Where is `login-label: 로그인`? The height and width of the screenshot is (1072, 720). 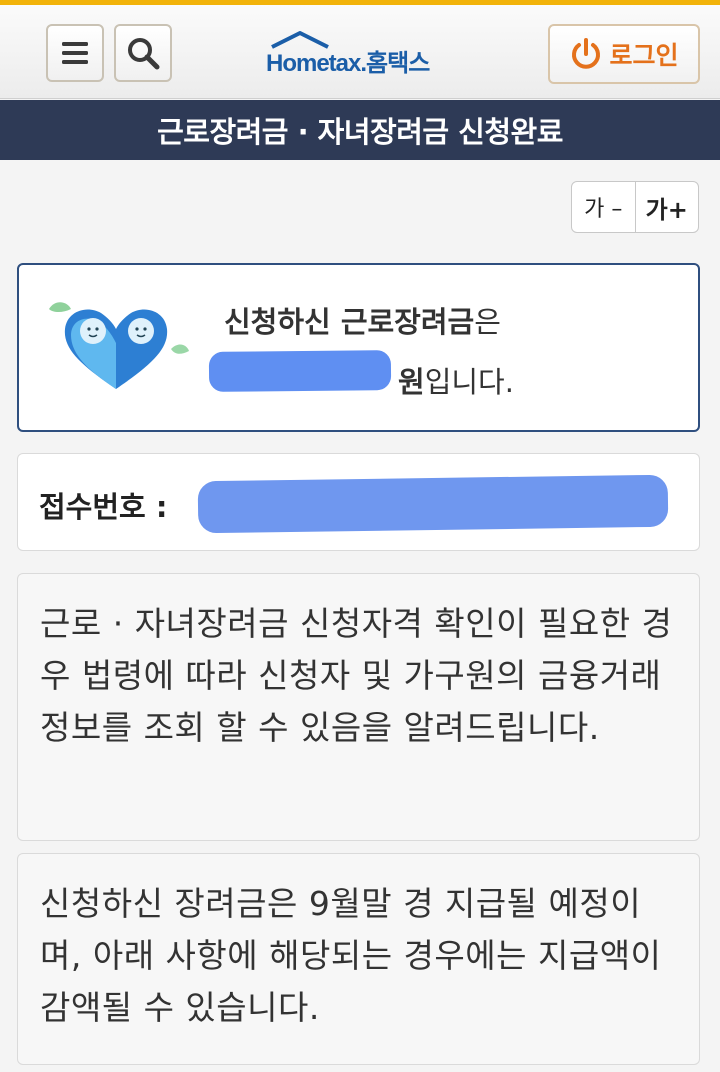 login-label: 로그인 is located at coordinates (644, 55).